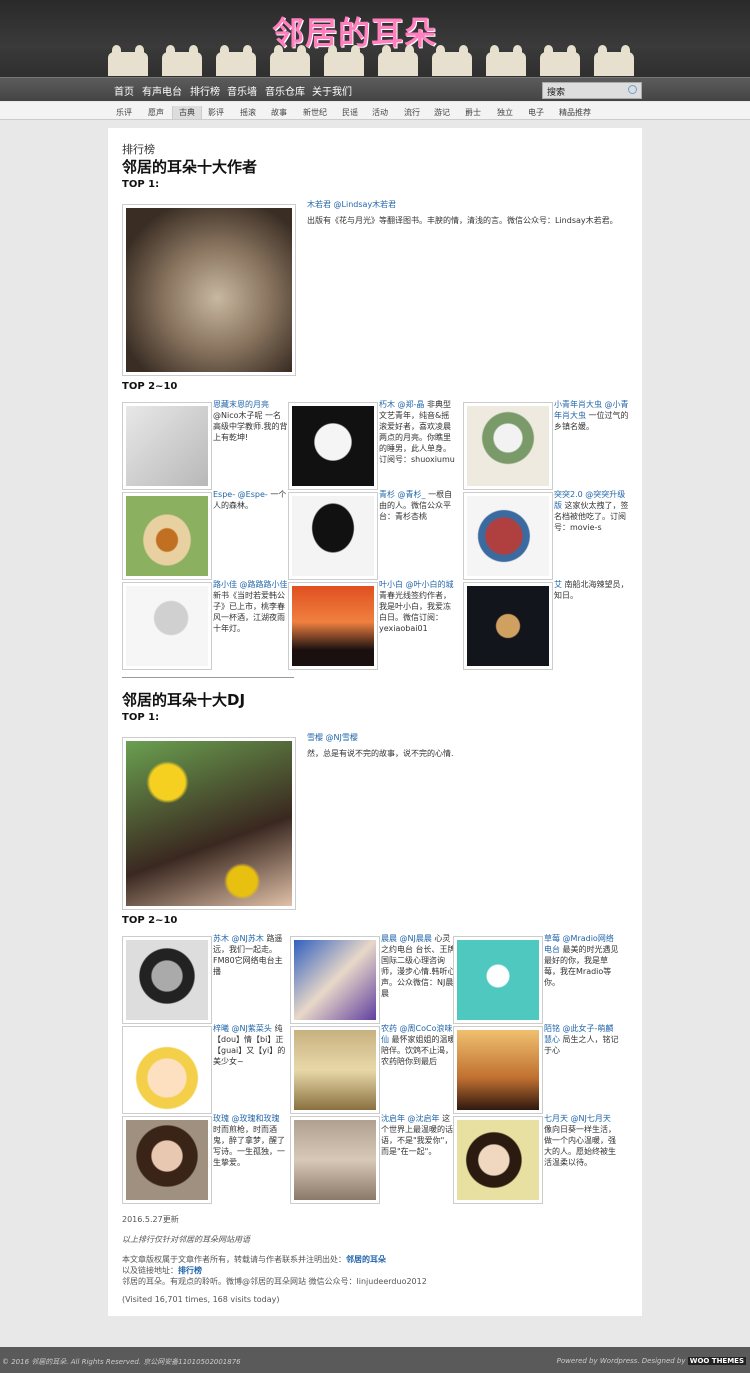 Image resolution: width=750 pixels, height=1373 pixels. Describe the element at coordinates (124, 90) in the screenshot. I see `nav-home: 首页` at that location.